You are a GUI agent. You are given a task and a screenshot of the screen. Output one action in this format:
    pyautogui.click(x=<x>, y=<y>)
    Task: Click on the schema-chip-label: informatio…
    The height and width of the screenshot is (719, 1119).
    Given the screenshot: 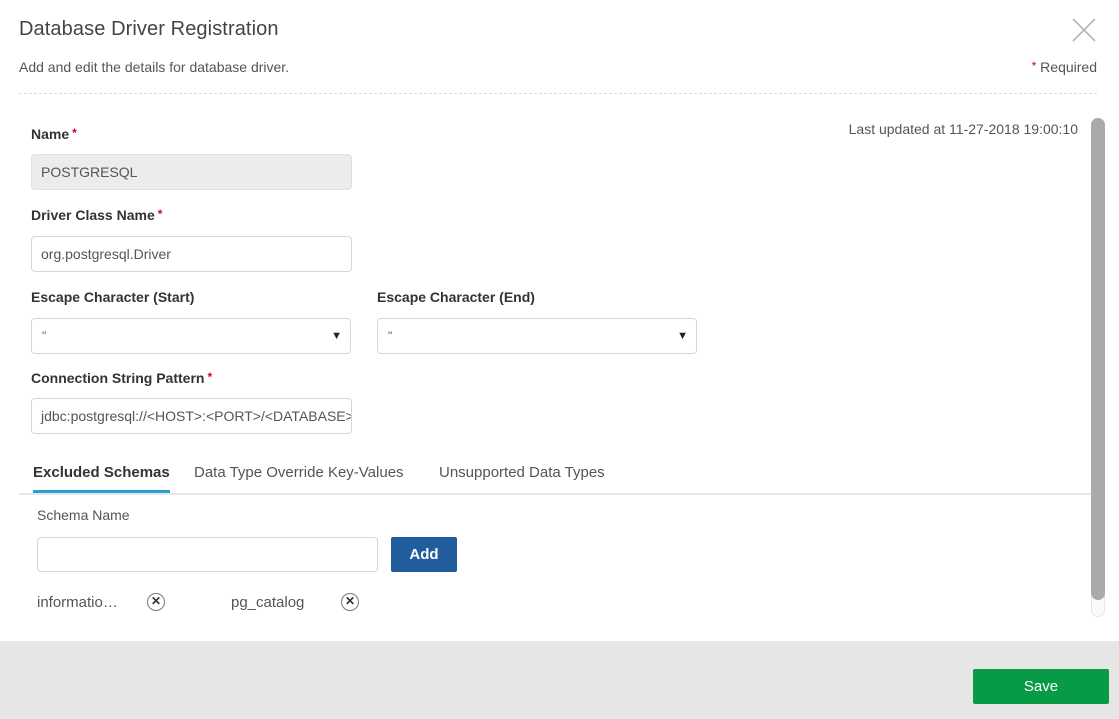 What is the action you would take?
    pyautogui.click(x=77, y=602)
    